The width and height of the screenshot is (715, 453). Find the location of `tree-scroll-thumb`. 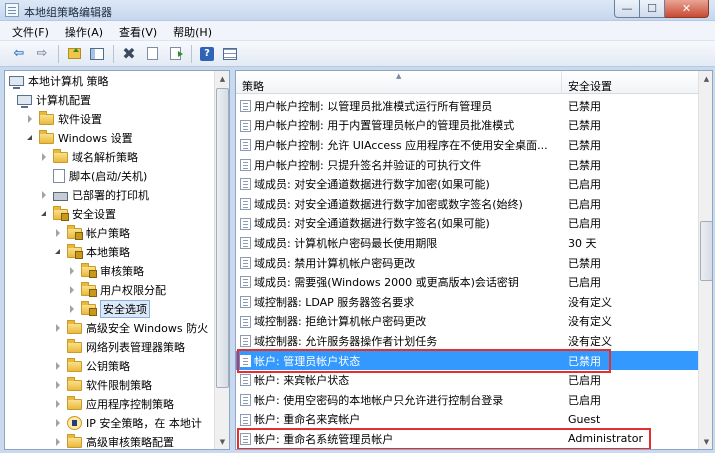

tree-scroll-thumb is located at coordinates (222, 238).